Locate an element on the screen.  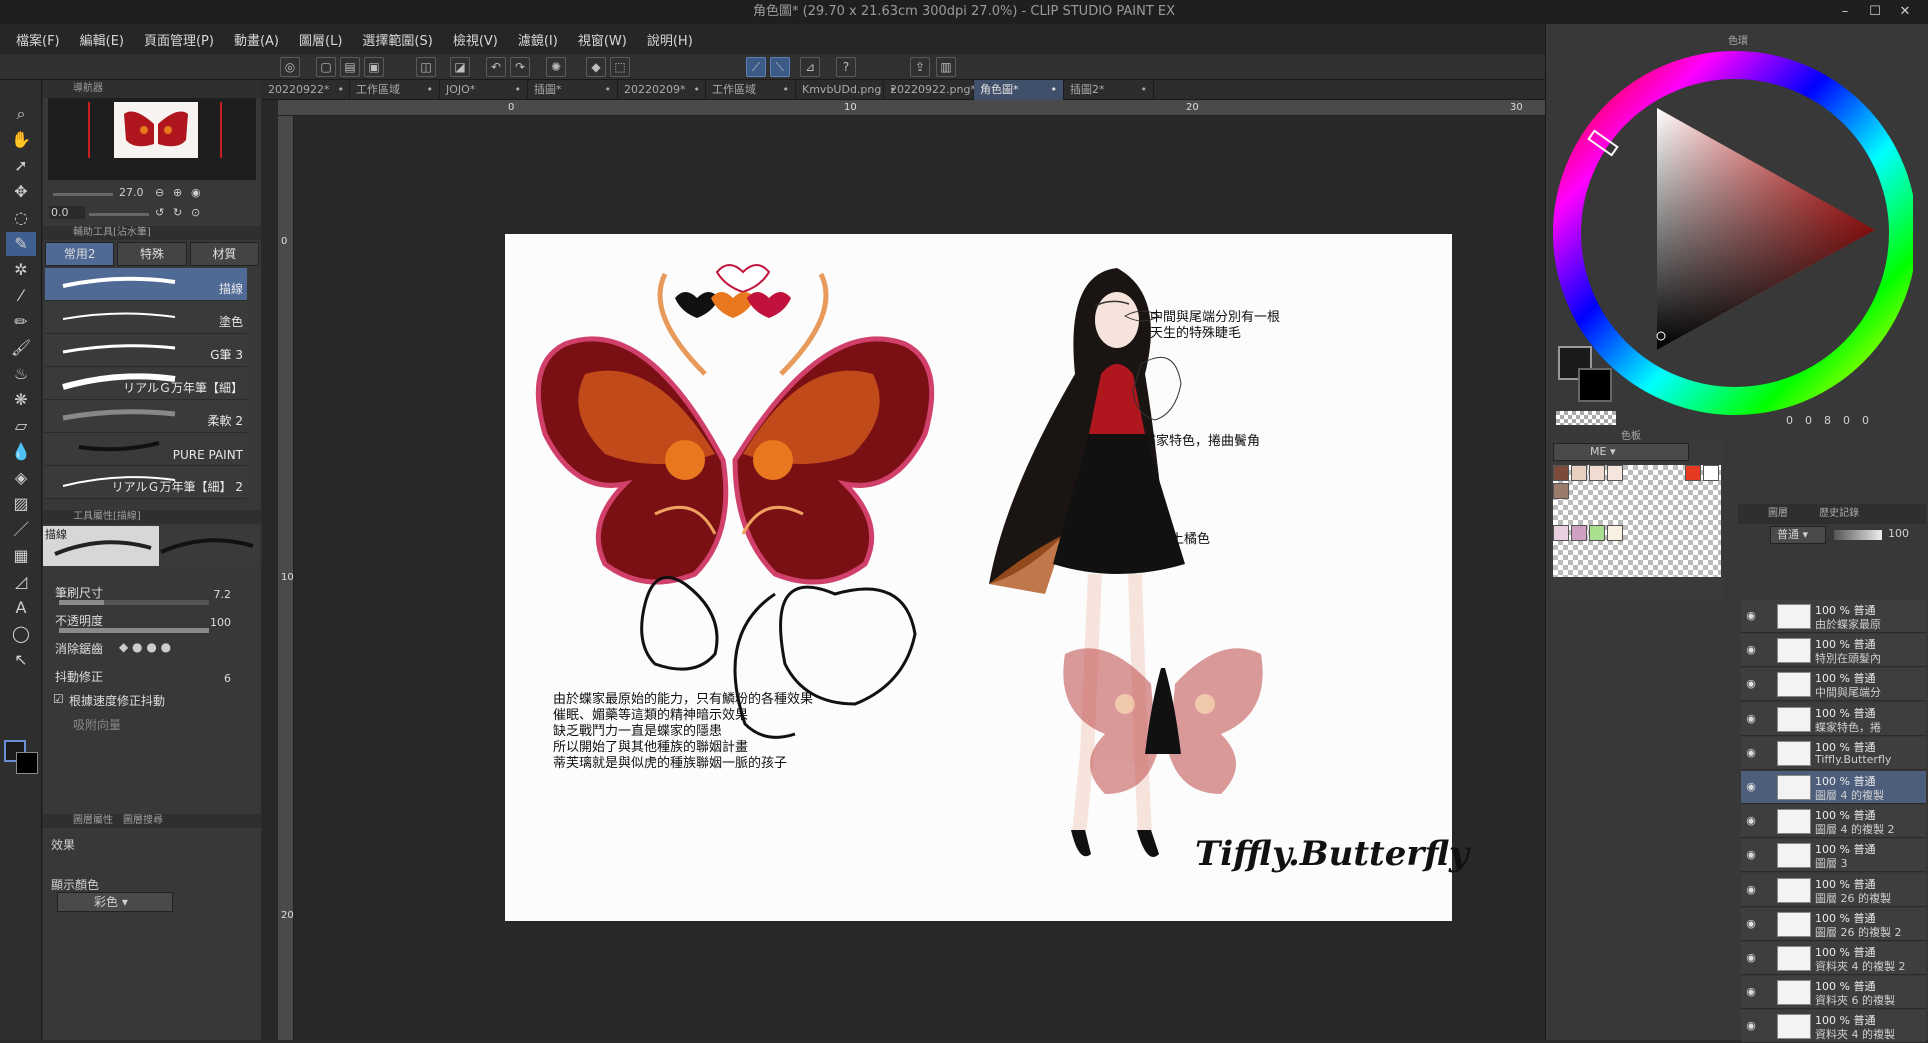
layer-opacity-slider is located at coordinates (1858, 535).